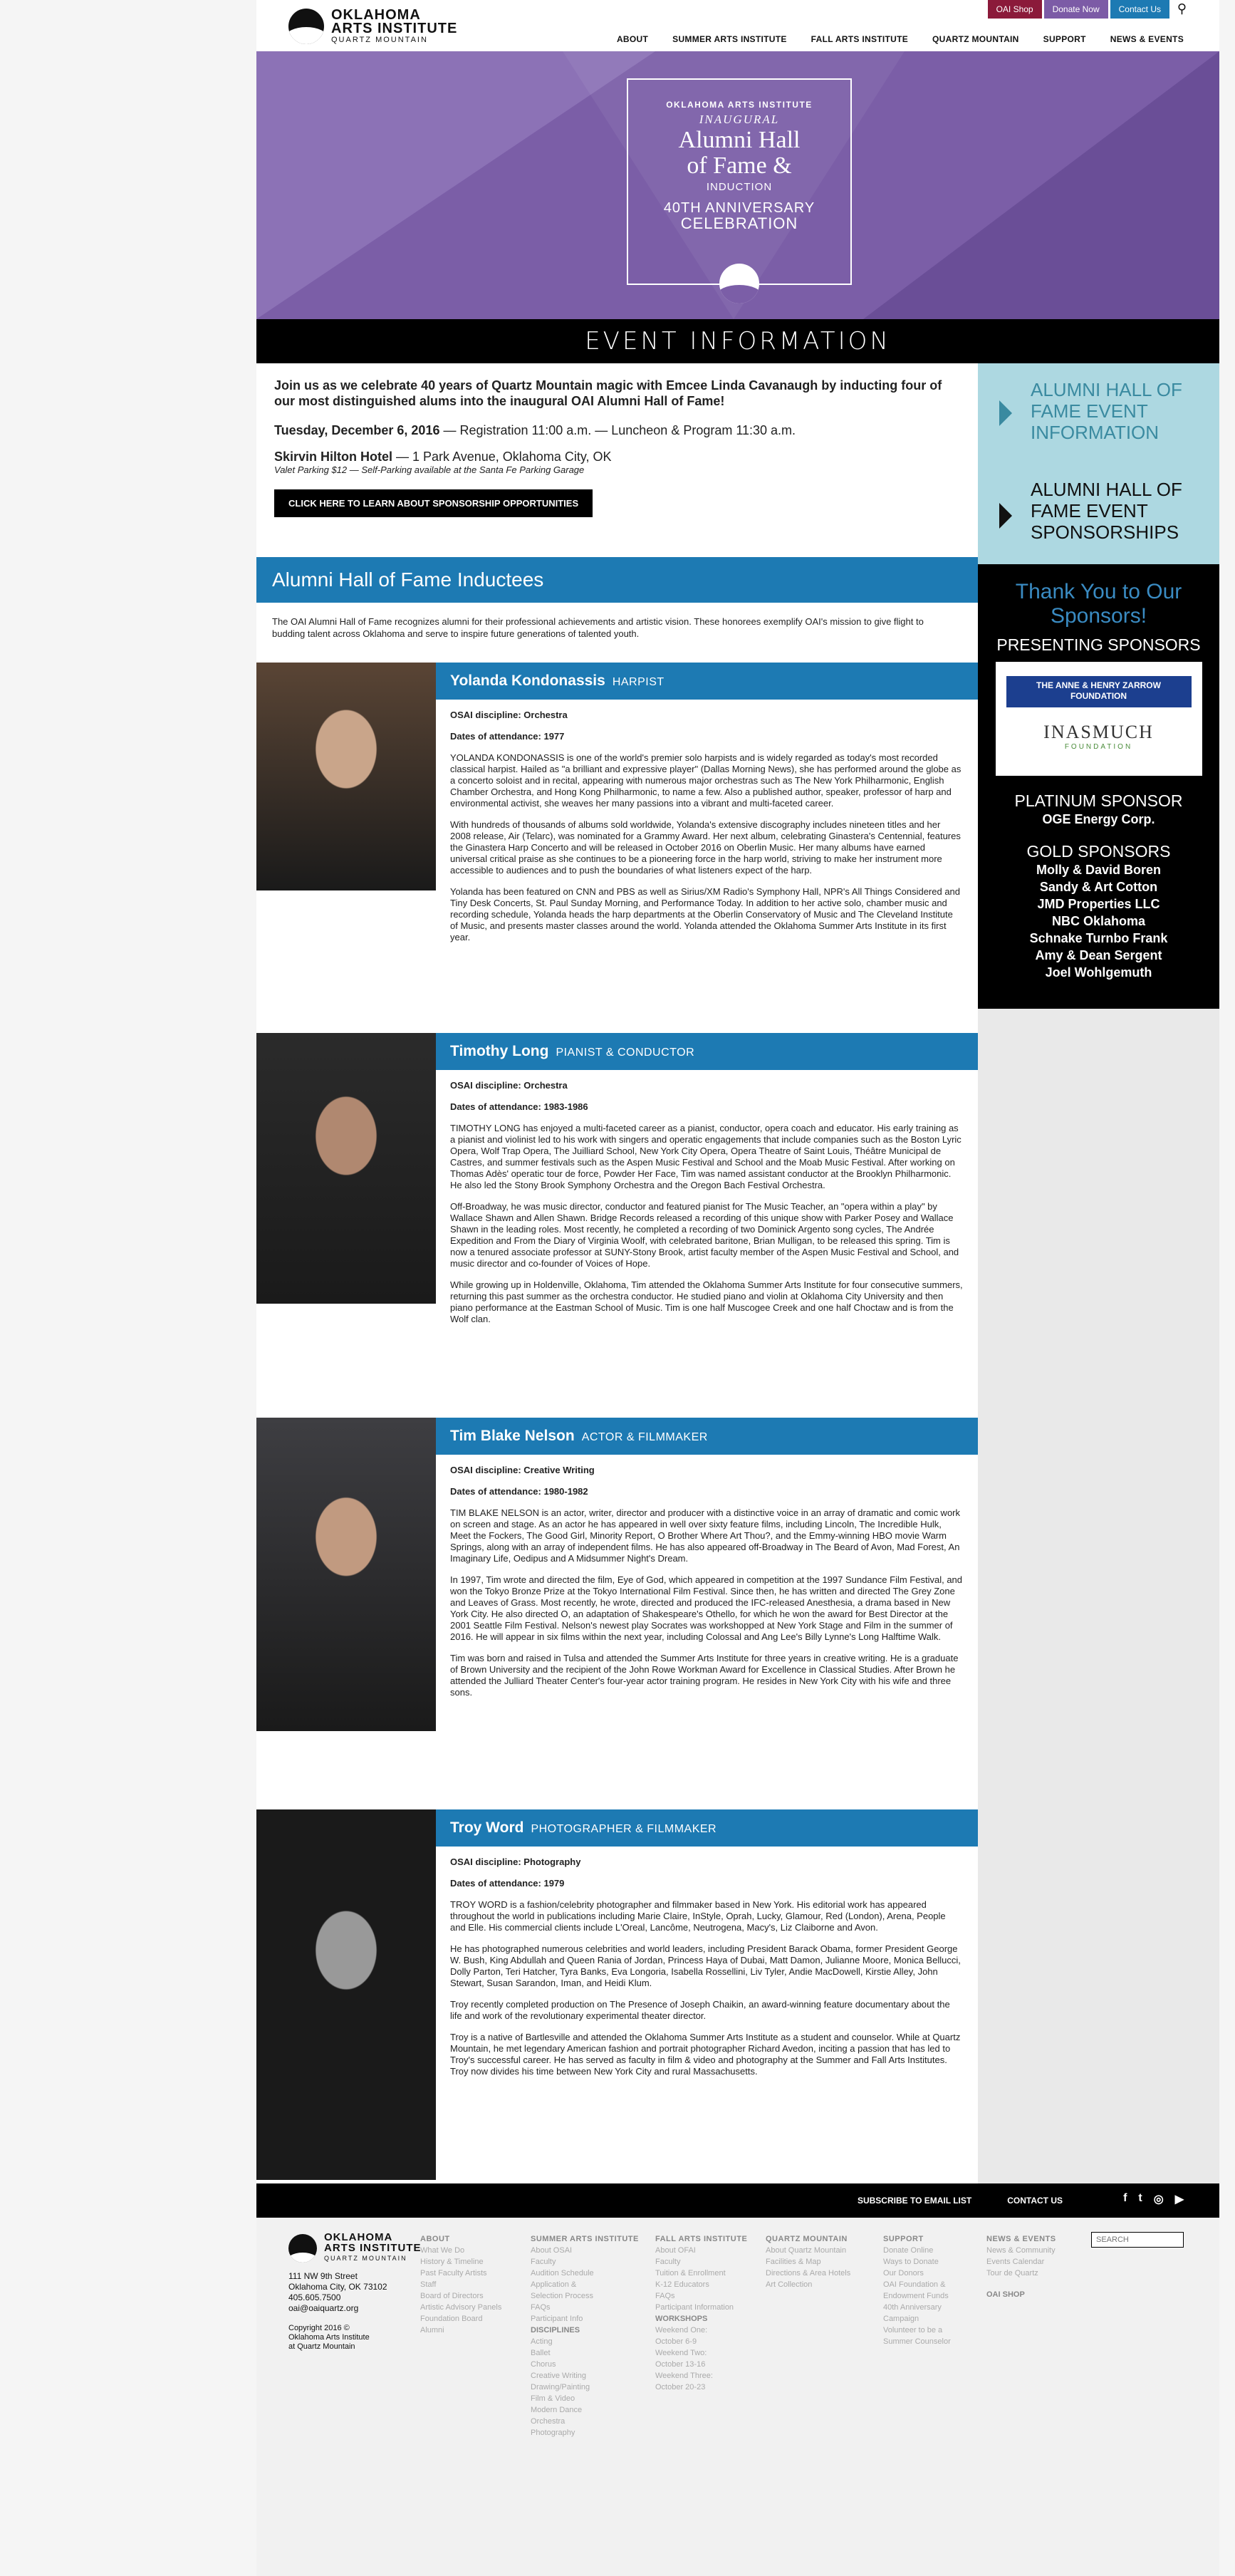 Image resolution: width=1235 pixels, height=2576 pixels. What do you see at coordinates (329, 2337) in the screenshot?
I see `footer-copyright-line: Oklahoma Arts Institute` at bounding box center [329, 2337].